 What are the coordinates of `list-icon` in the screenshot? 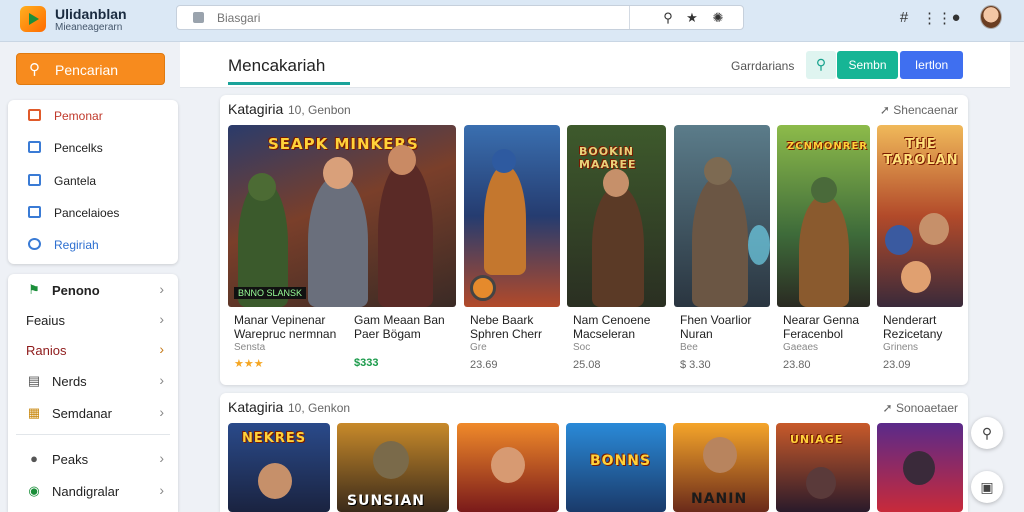 It's located at (34, 212).